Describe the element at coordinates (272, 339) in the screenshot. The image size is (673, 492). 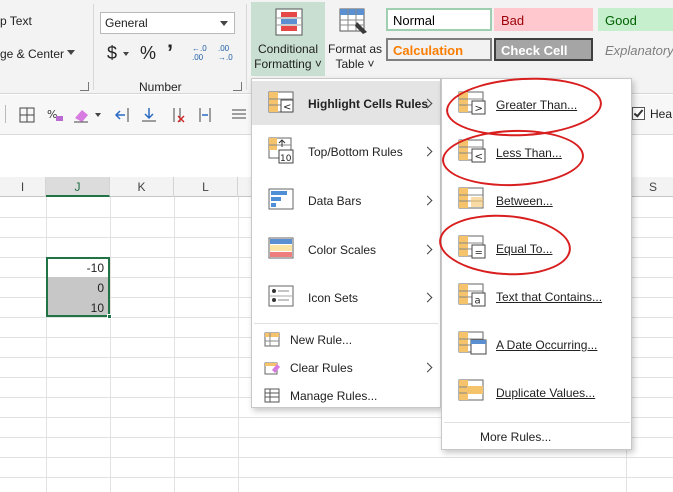
I see `new-rule-icon` at that location.